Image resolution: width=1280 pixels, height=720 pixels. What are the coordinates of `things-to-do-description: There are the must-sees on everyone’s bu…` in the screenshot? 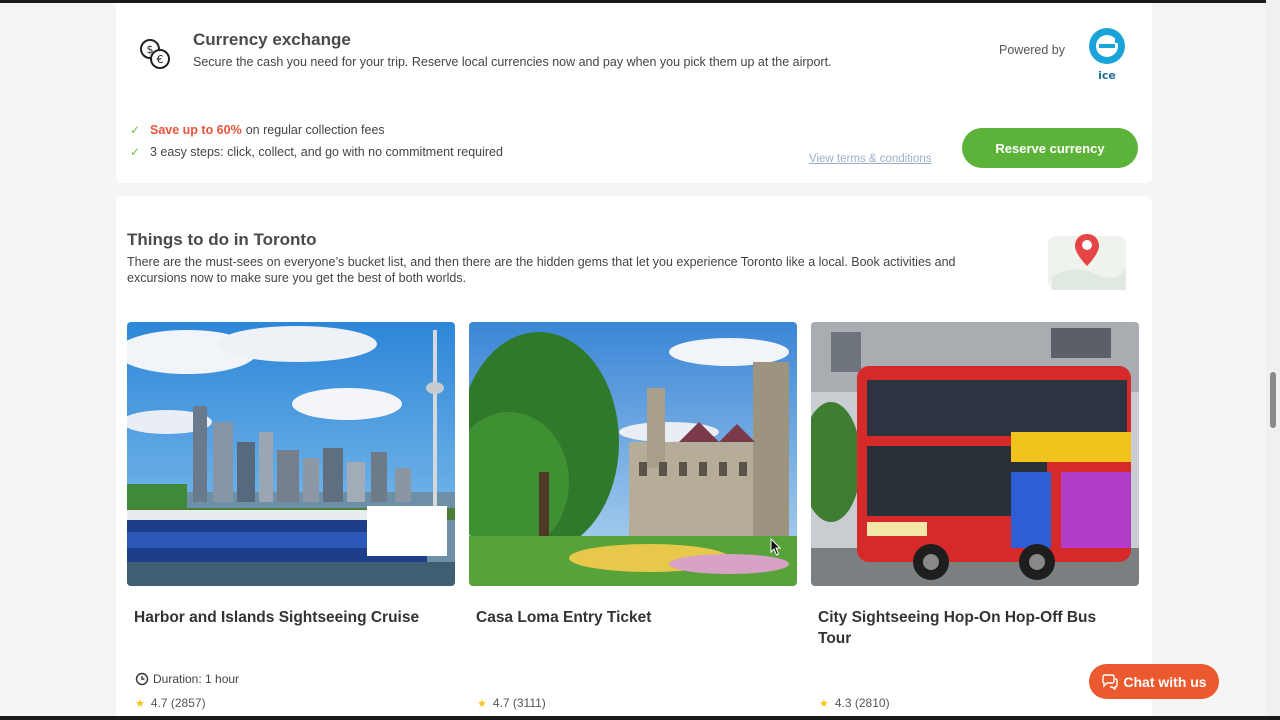 It's located at (541, 270).